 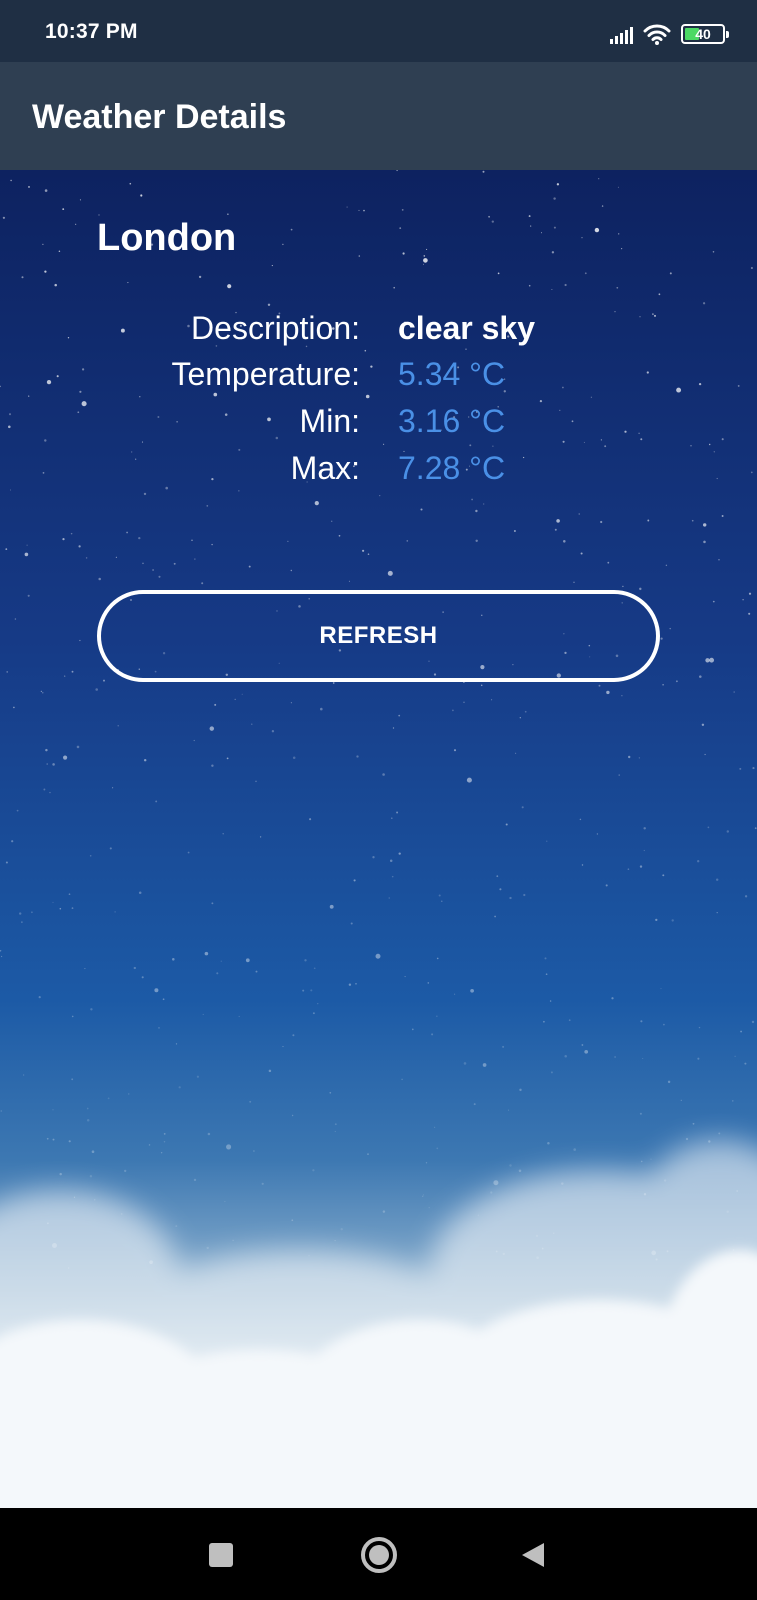 What do you see at coordinates (325, 468) in the screenshot?
I see `max-label: Max:` at bounding box center [325, 468].